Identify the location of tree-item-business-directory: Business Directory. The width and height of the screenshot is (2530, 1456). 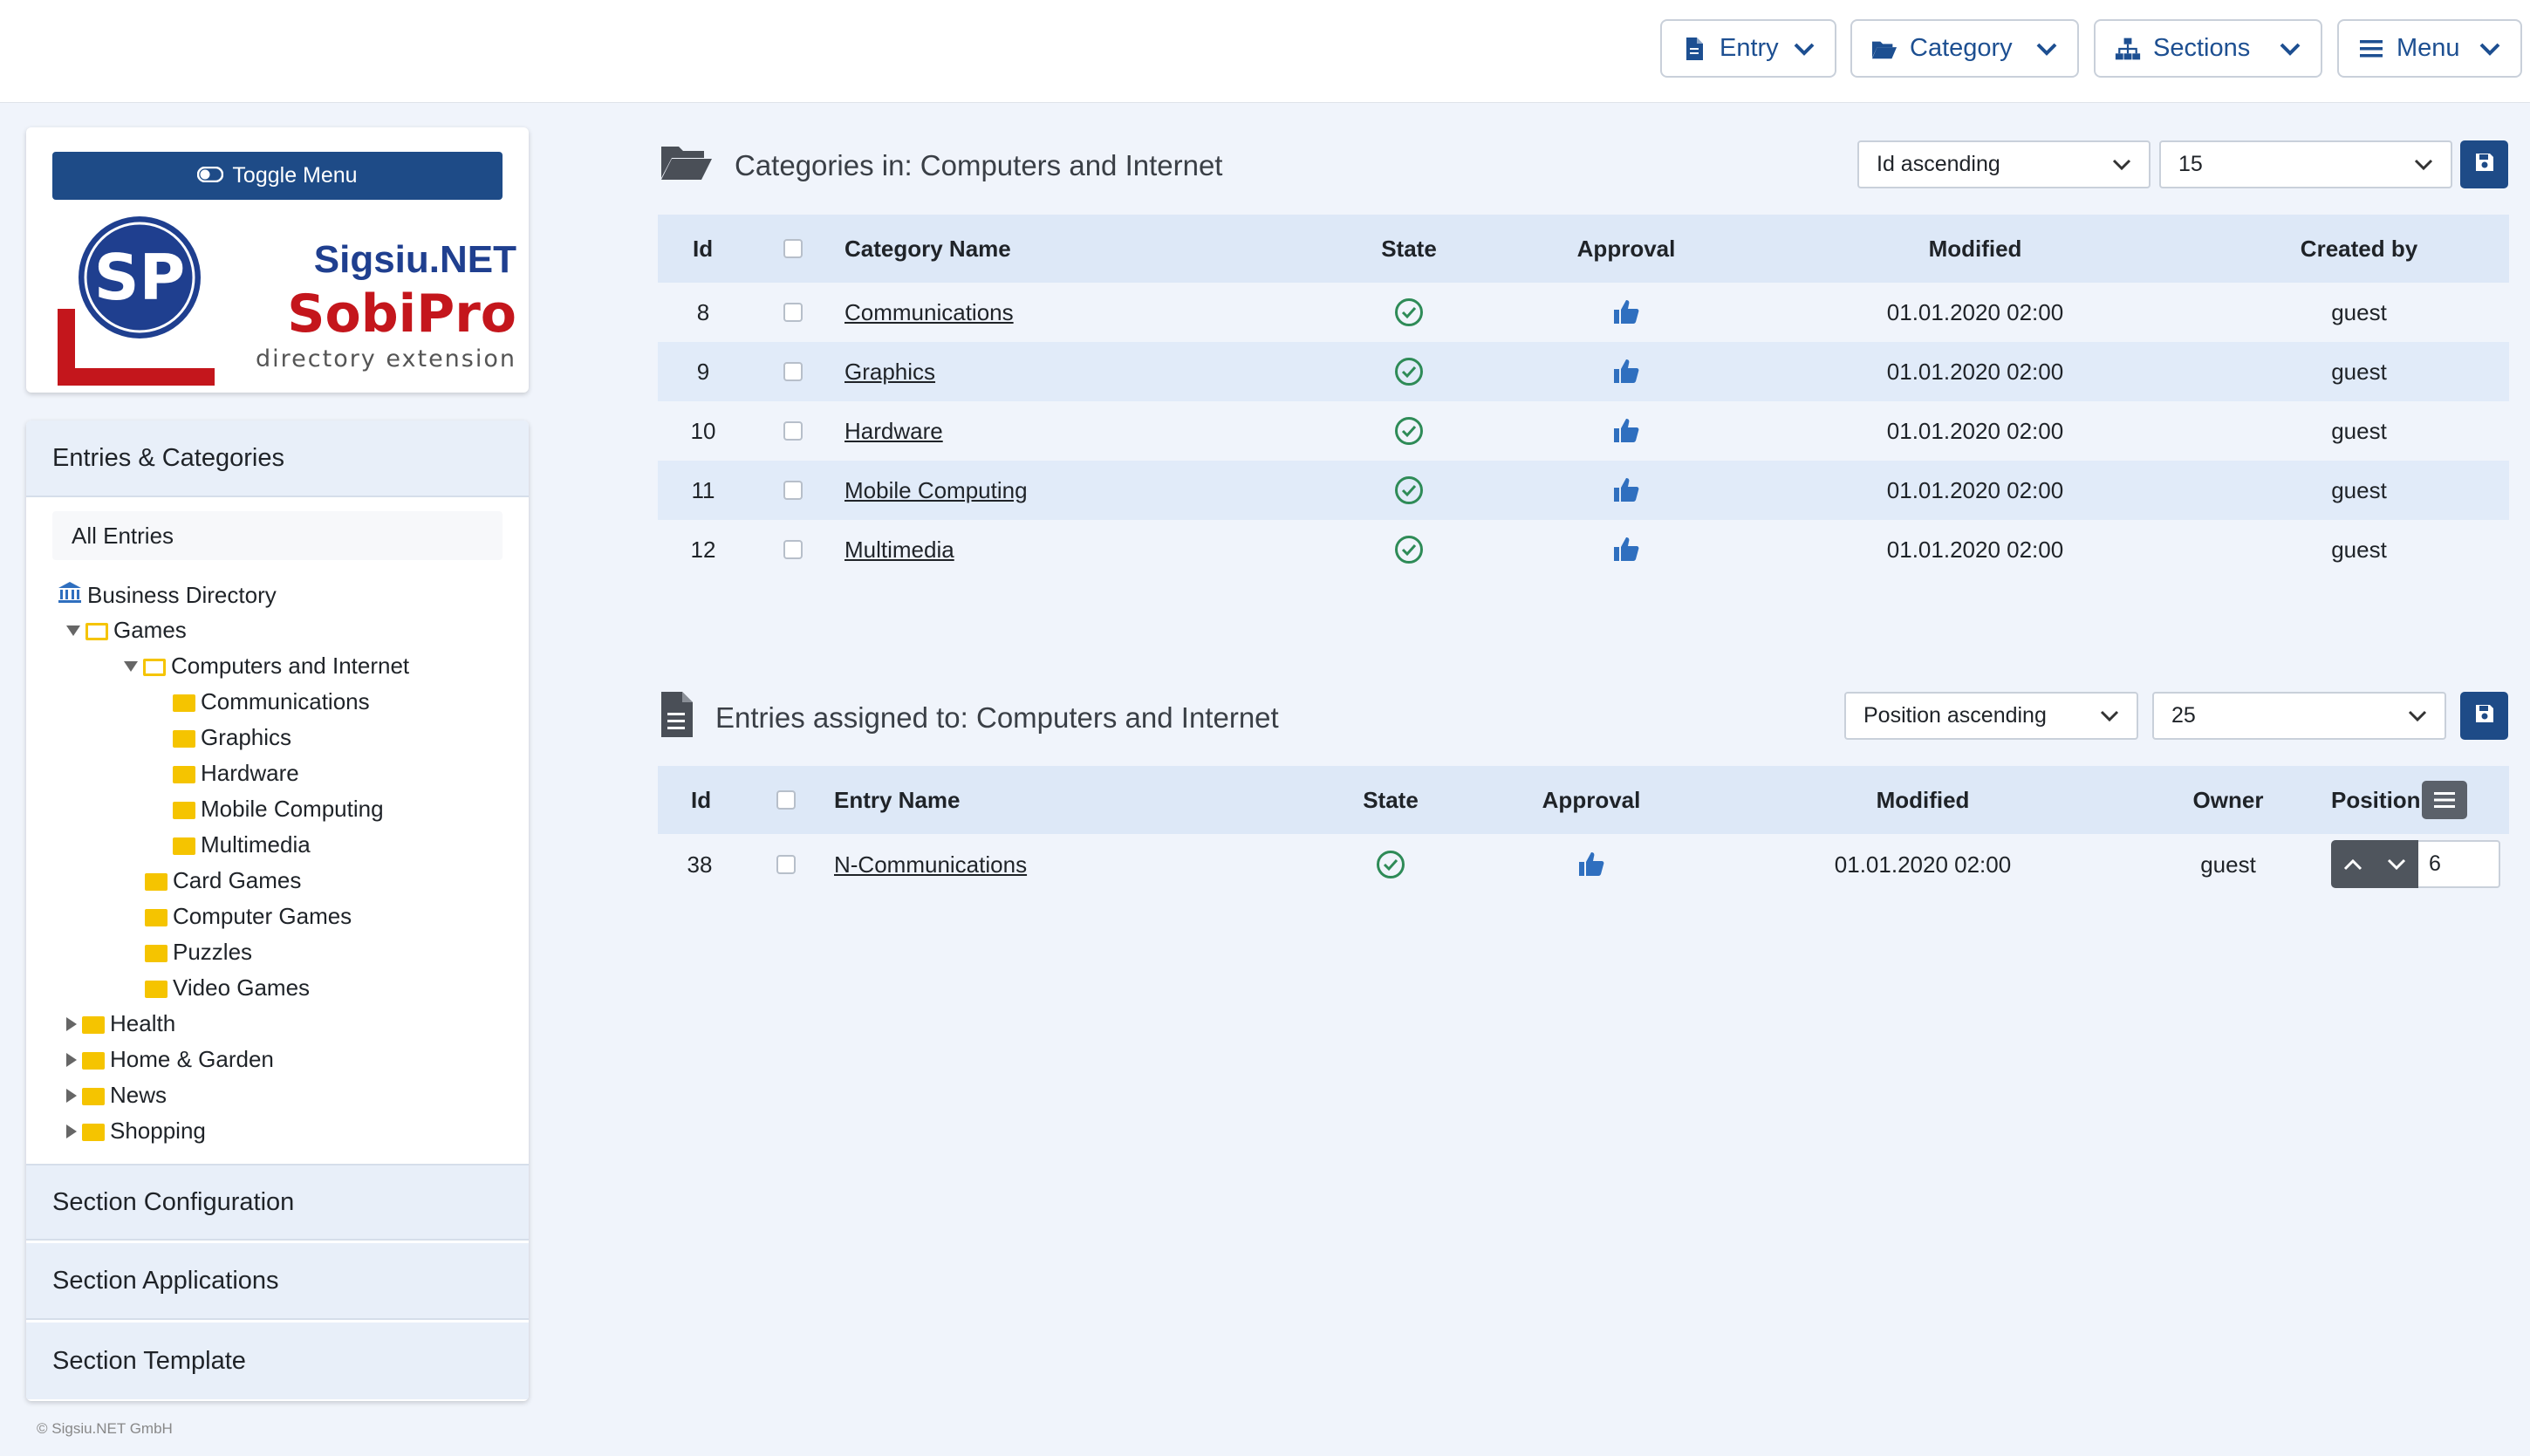
(167, 595).